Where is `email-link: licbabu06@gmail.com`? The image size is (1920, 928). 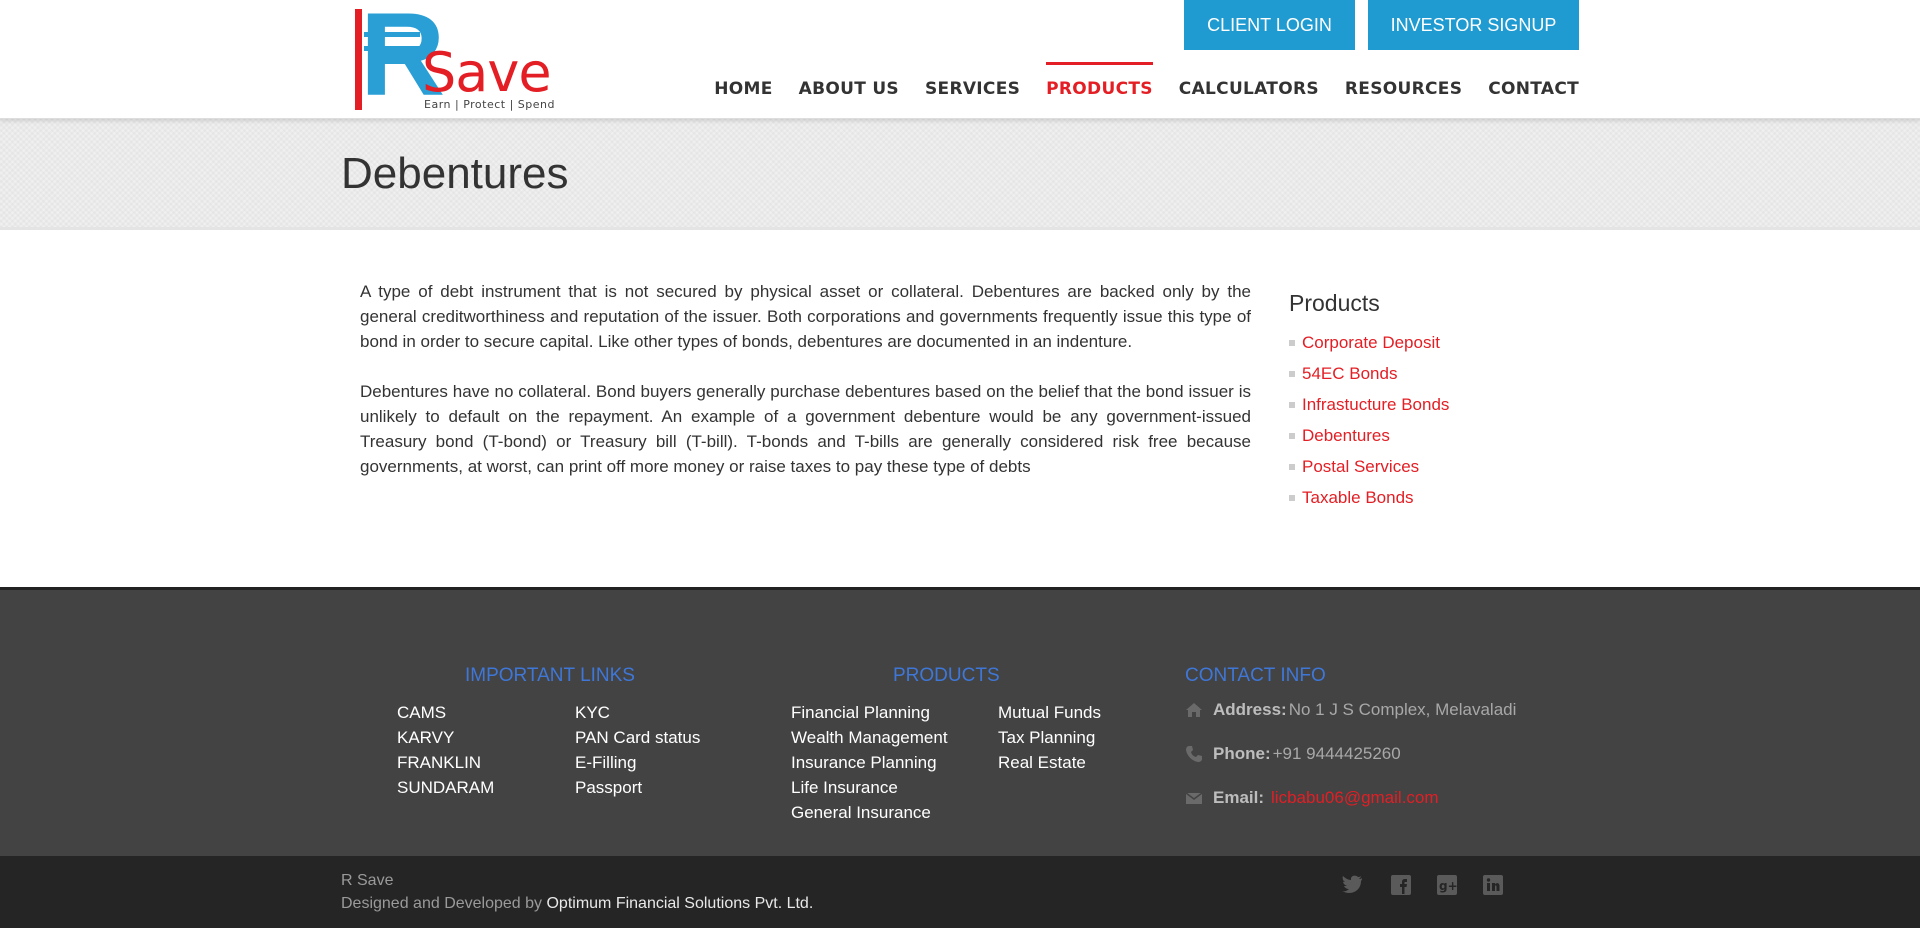
email-link: licbabu06@gmail.com is located at coordinates (1355, 798).